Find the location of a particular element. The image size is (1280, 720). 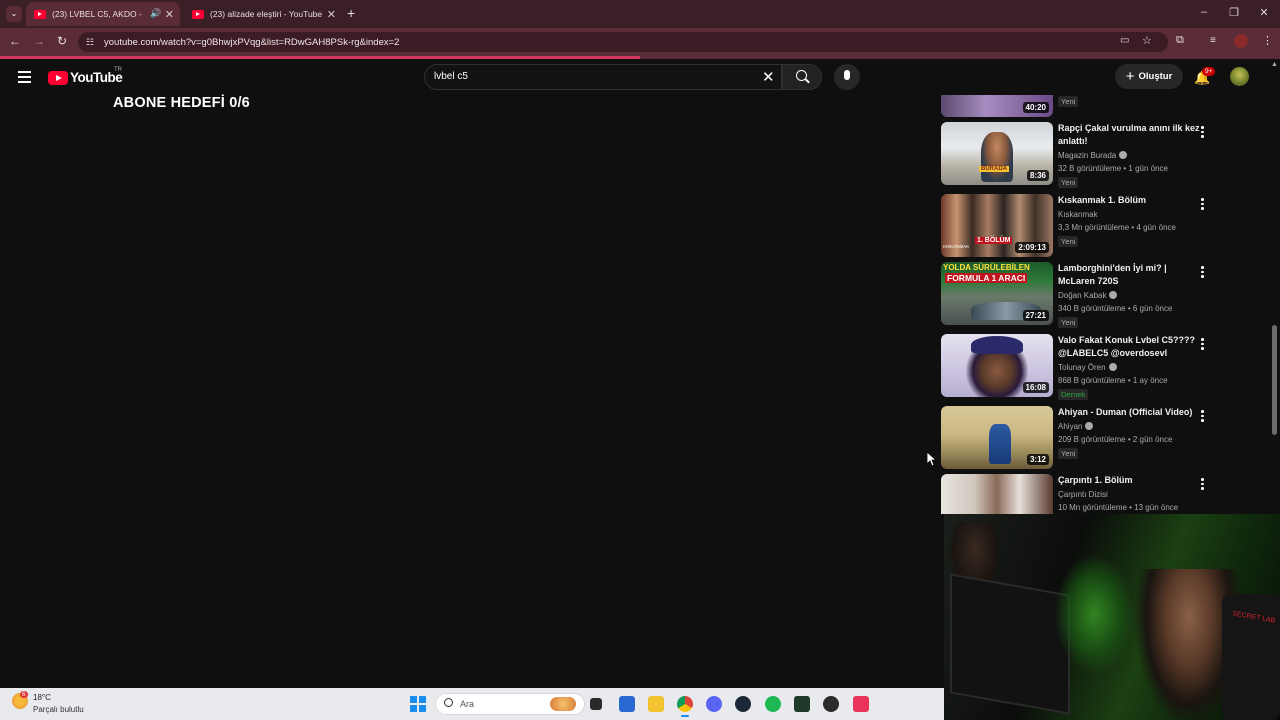

video-title: Lamborghini'den İyi mi? | McLaren 720S is located at coordinates (1129, 275).